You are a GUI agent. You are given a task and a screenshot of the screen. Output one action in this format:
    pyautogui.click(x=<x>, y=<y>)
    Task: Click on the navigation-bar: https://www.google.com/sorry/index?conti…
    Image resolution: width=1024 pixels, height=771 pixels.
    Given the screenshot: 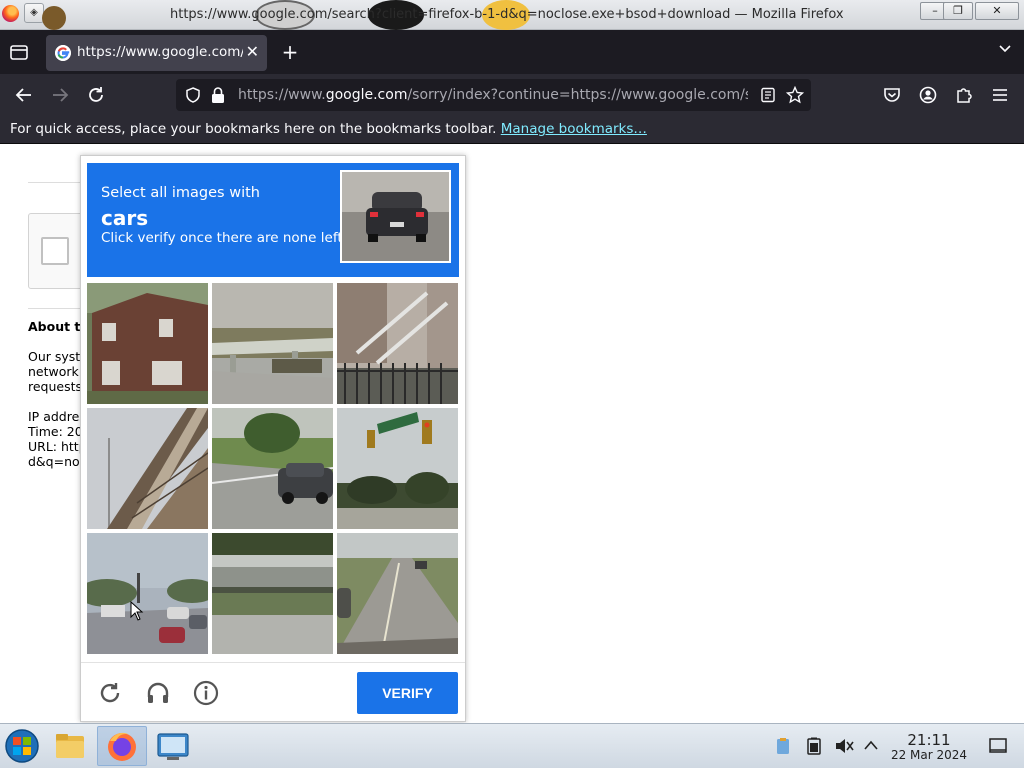 What is the action you would take?
    pyautogui.click(x=512, y=95)
    